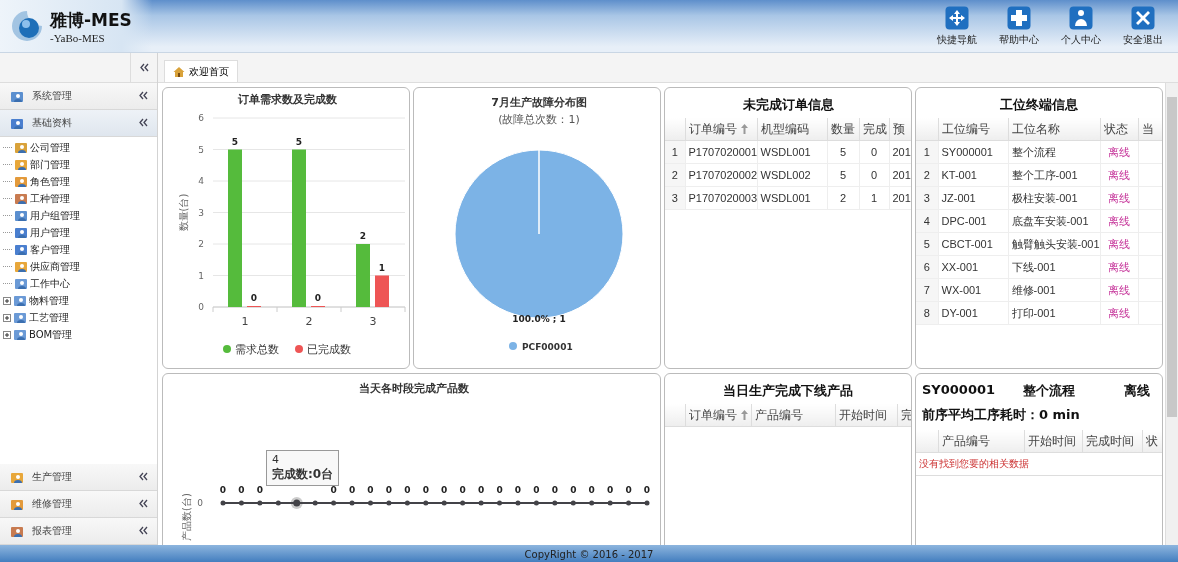 The width and height of the screenshot is (1178, 562). Describe the element at coordinates (1152, 441) in the screenshot. I see `column-header: 状` at that location.